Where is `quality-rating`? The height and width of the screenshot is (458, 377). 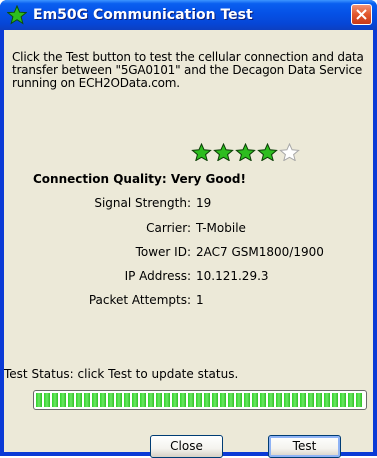
quality-rating is located at coordinates (245, 152).